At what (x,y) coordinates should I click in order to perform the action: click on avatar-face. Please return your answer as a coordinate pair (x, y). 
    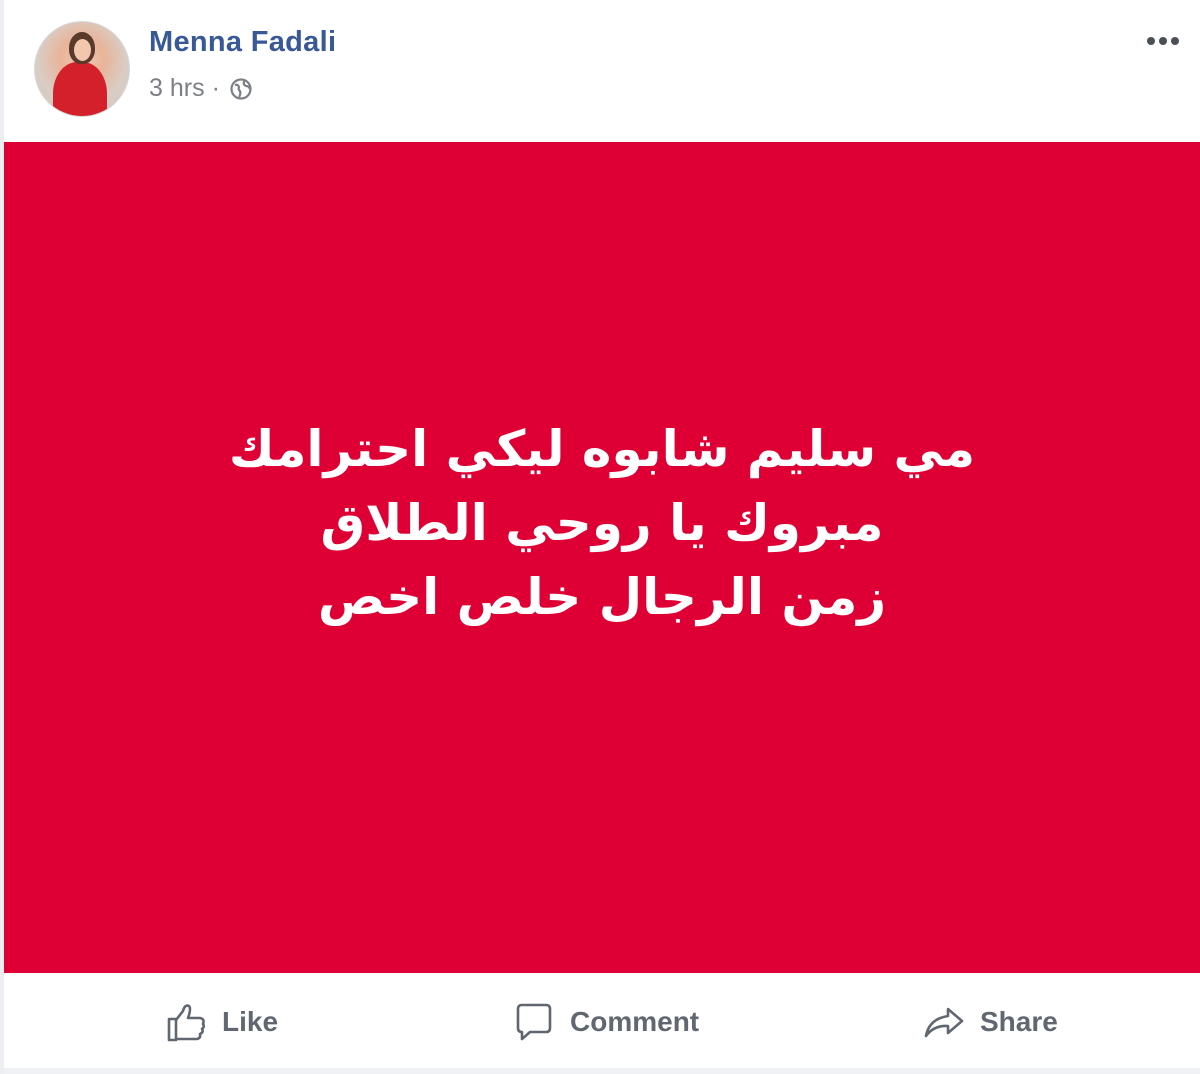
    Looking at the image, I should click on (82, 50).